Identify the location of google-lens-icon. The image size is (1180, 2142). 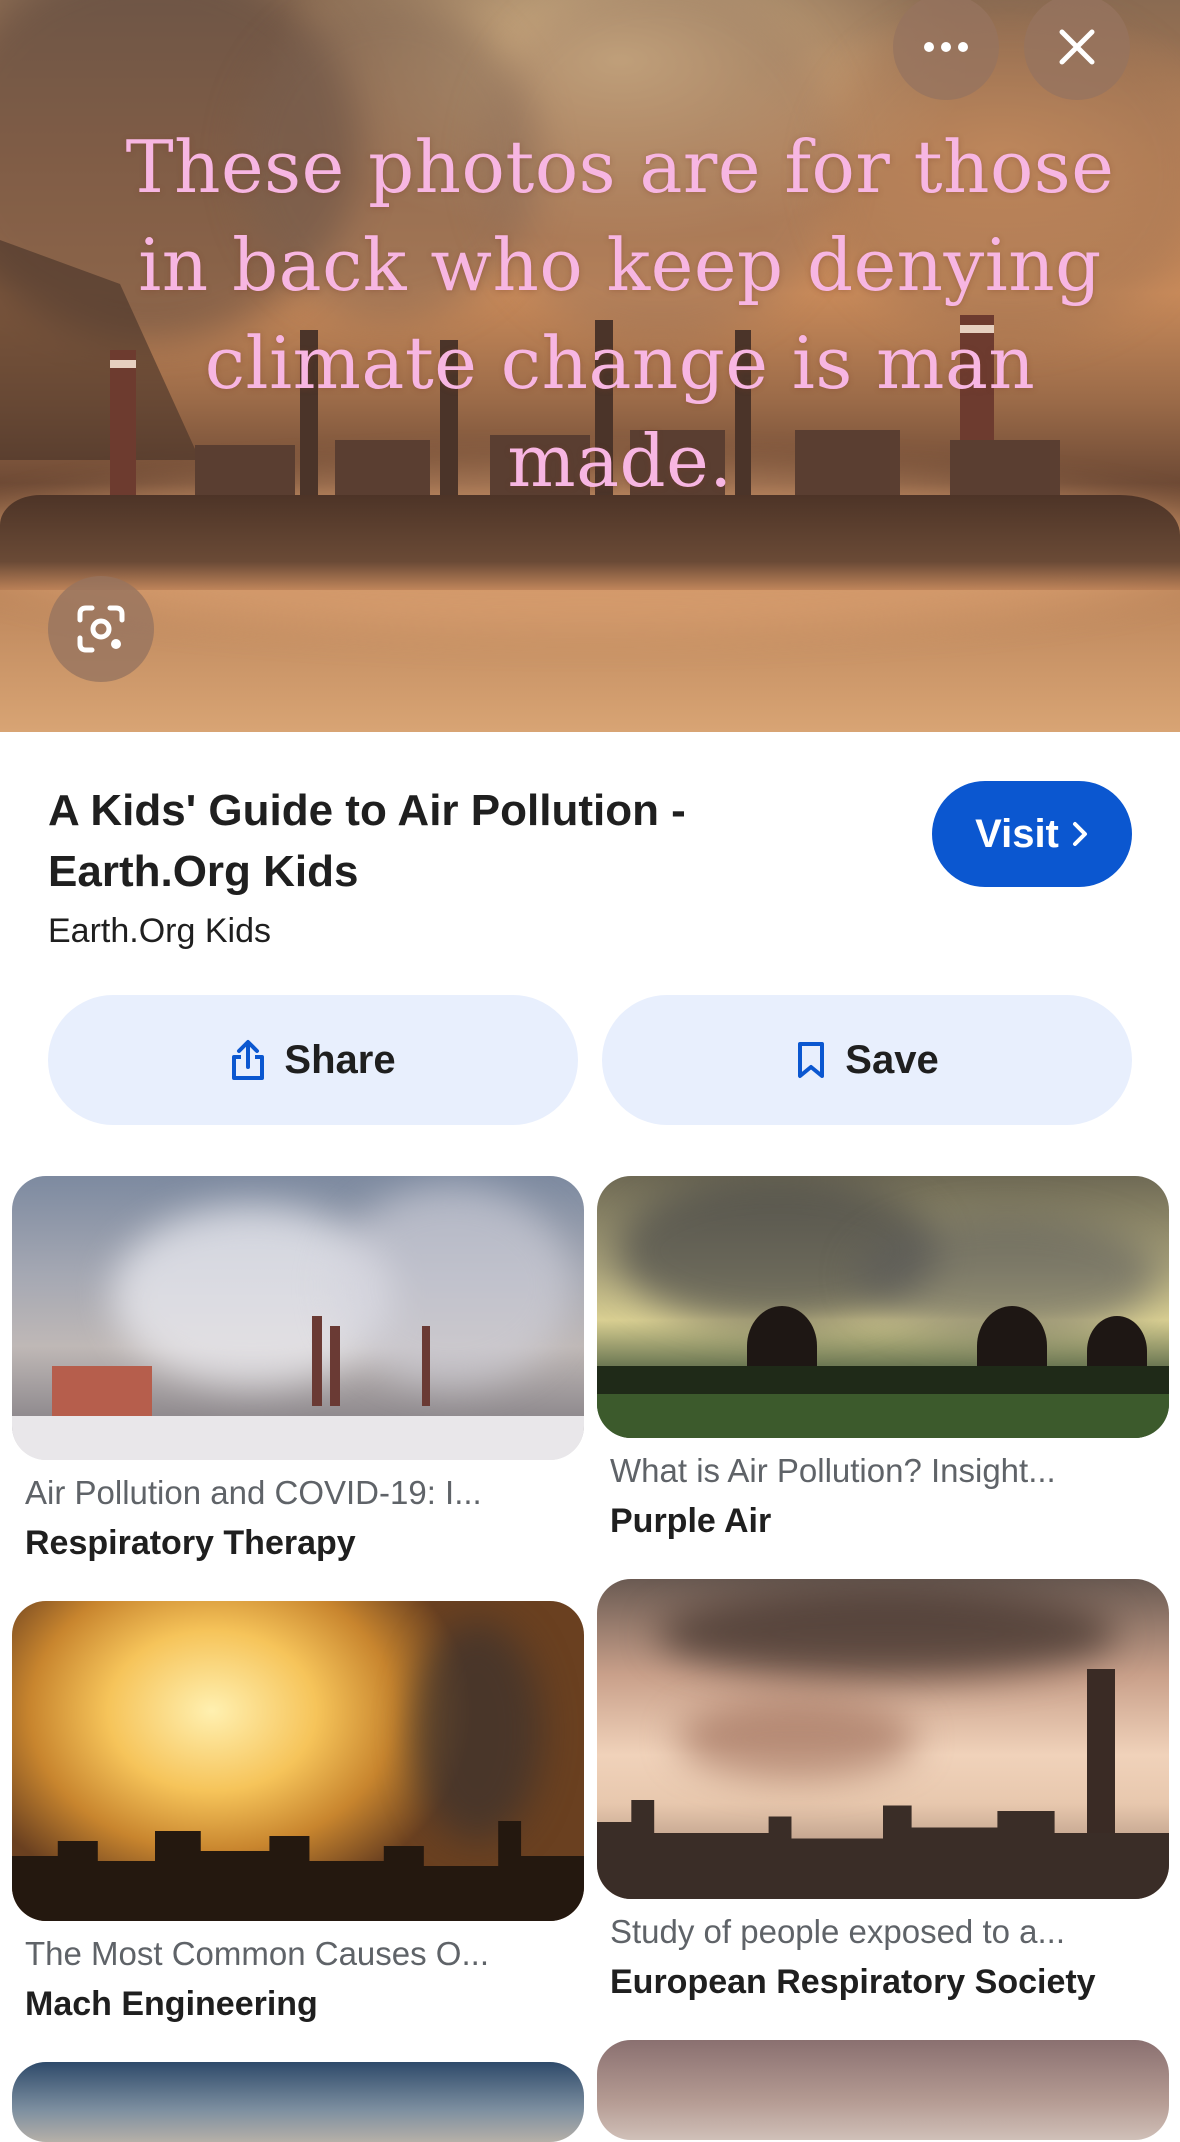
(101, 629).